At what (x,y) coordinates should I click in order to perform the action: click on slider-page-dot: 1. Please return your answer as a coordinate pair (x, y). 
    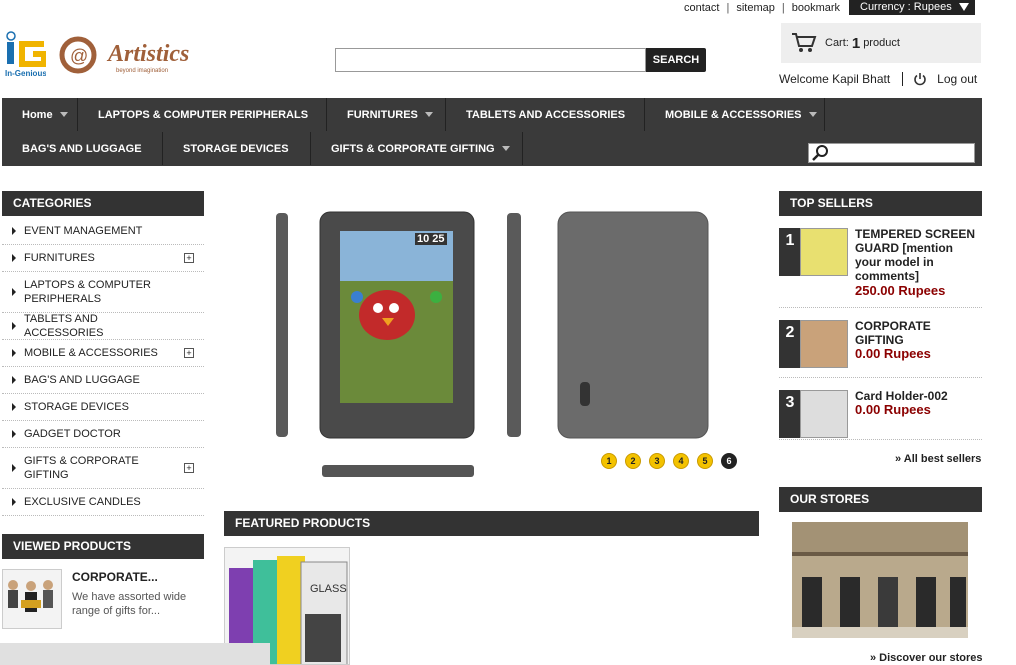
    Looking at the image, I should click on (609, 461).